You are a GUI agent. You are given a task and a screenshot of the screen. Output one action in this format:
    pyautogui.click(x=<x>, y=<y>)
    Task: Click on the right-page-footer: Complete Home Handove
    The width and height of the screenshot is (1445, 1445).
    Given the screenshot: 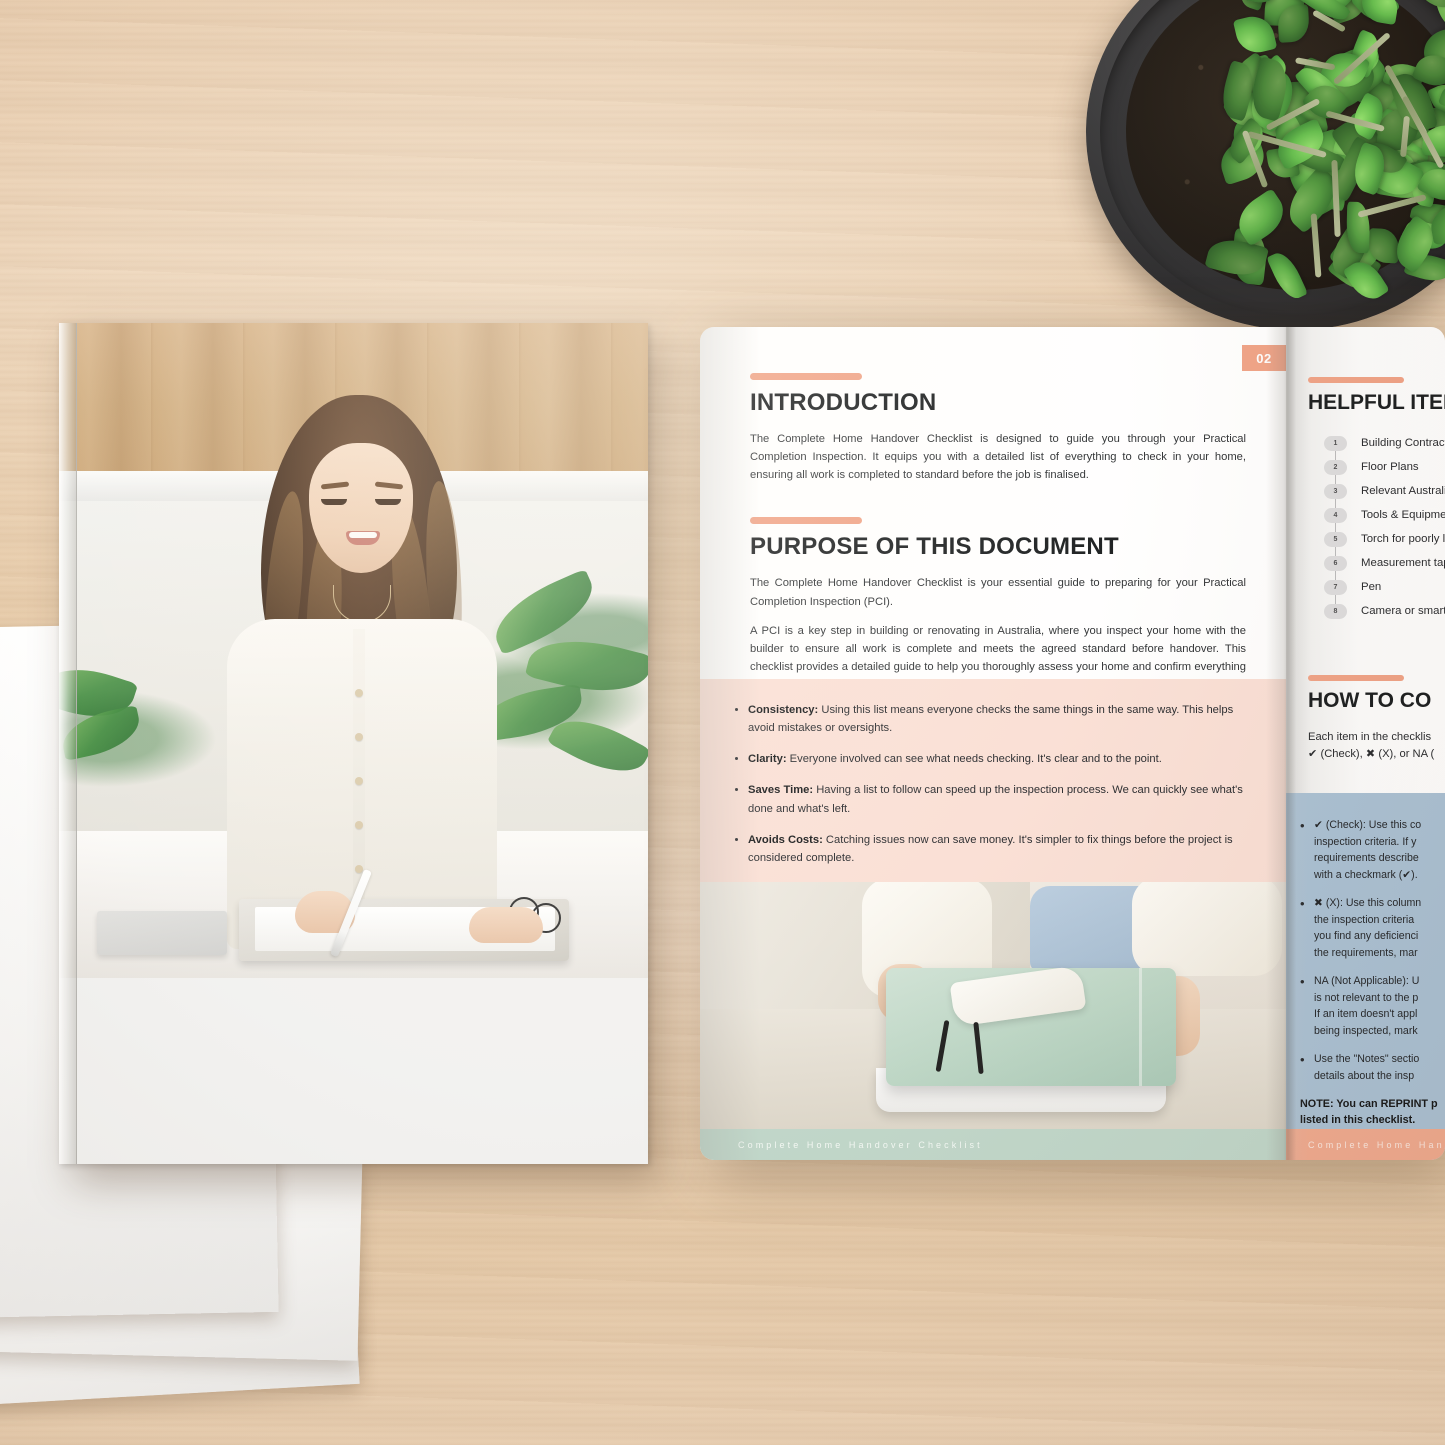 What is the action you would take?
    pyautogui.click(x=1365, y=1144)
    